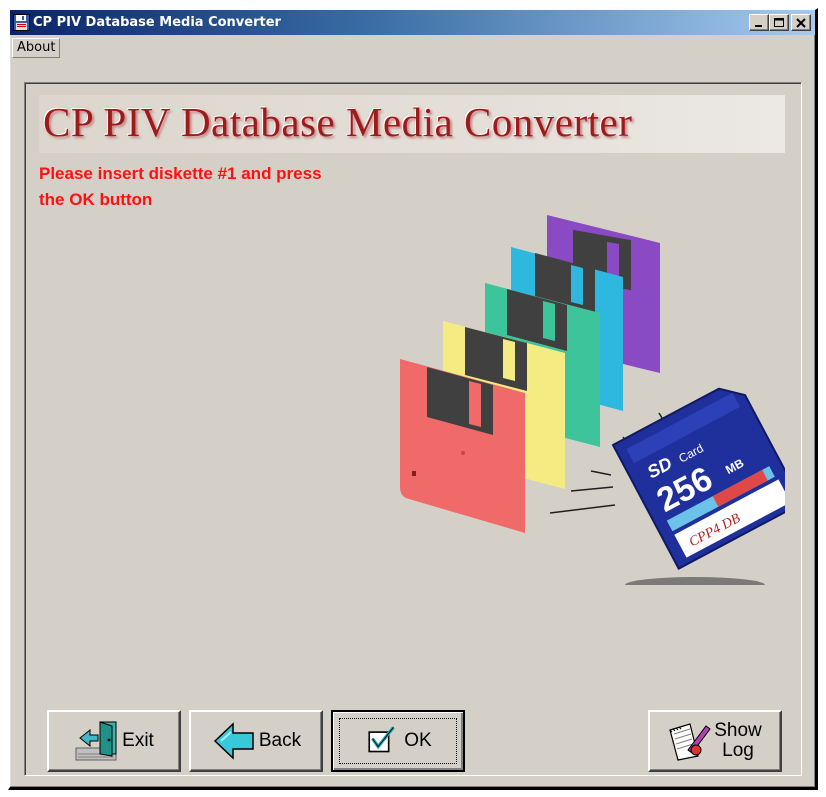  I want to click on log-notepad-pen-icon, so click(690, 742).